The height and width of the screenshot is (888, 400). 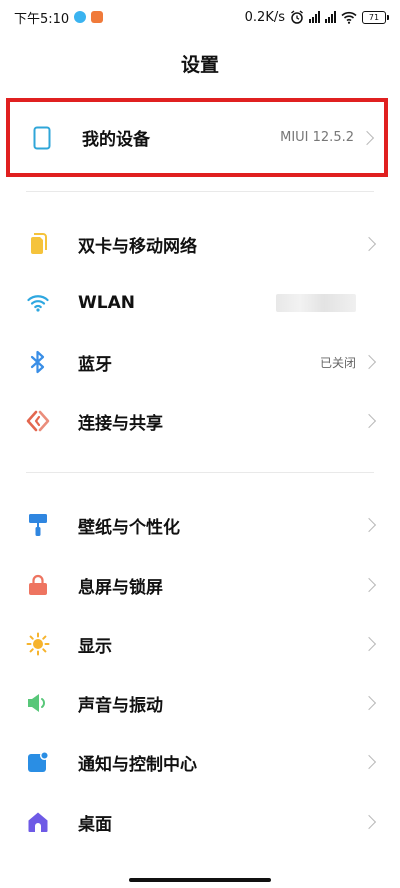 I want to click on bluetooth-status: 已关闭, so click(x=337, y=362).